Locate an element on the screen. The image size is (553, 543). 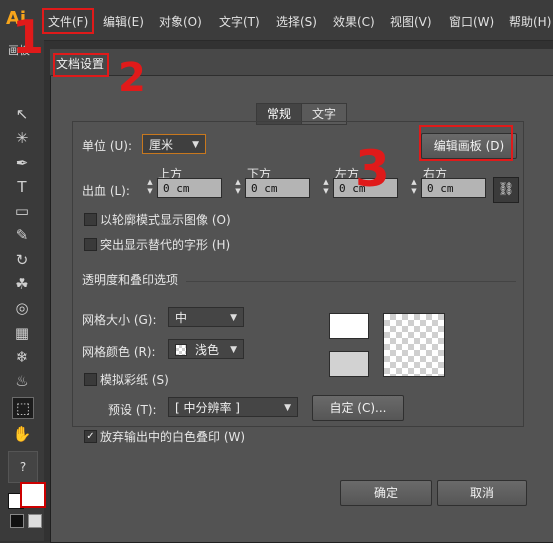
grid-color-light-swatch is located at coordinates (349, 326).